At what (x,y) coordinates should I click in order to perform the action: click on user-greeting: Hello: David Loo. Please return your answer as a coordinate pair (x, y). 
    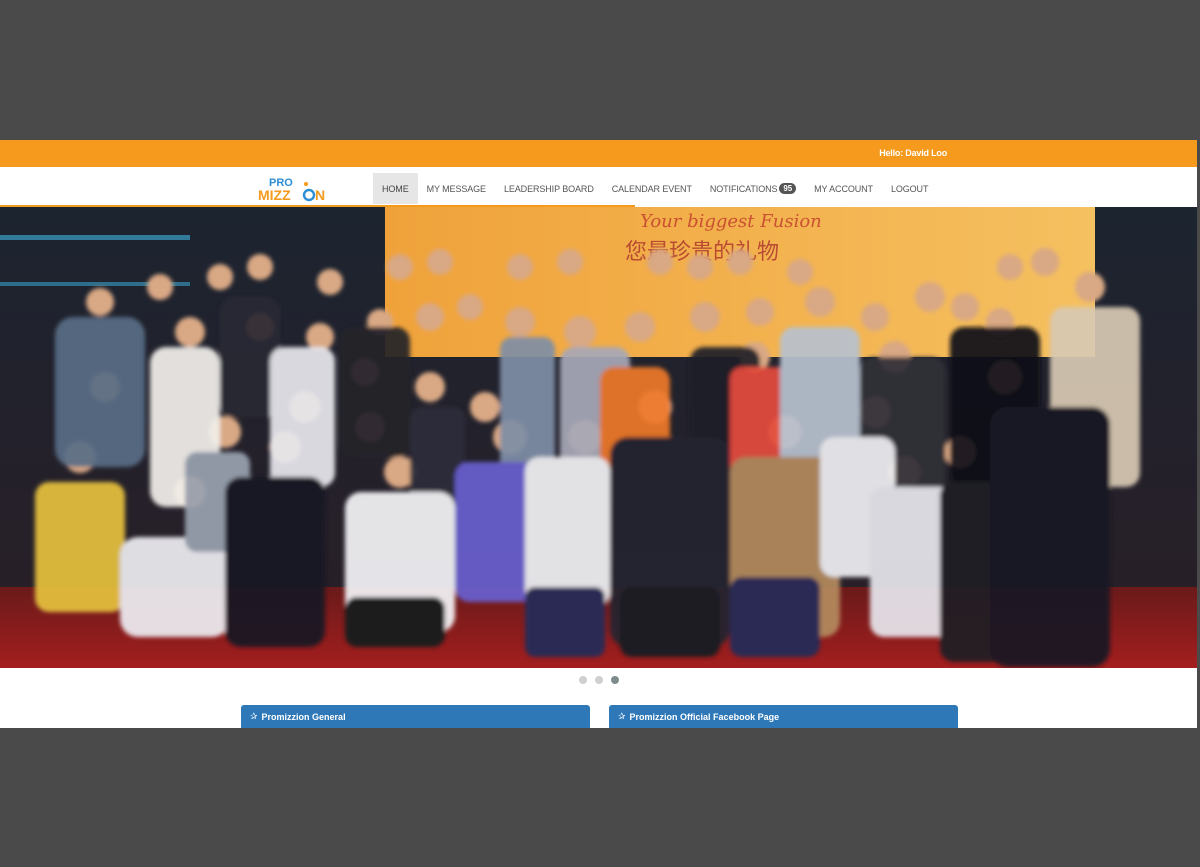
    Looking at the image, I should click on (913, 153).